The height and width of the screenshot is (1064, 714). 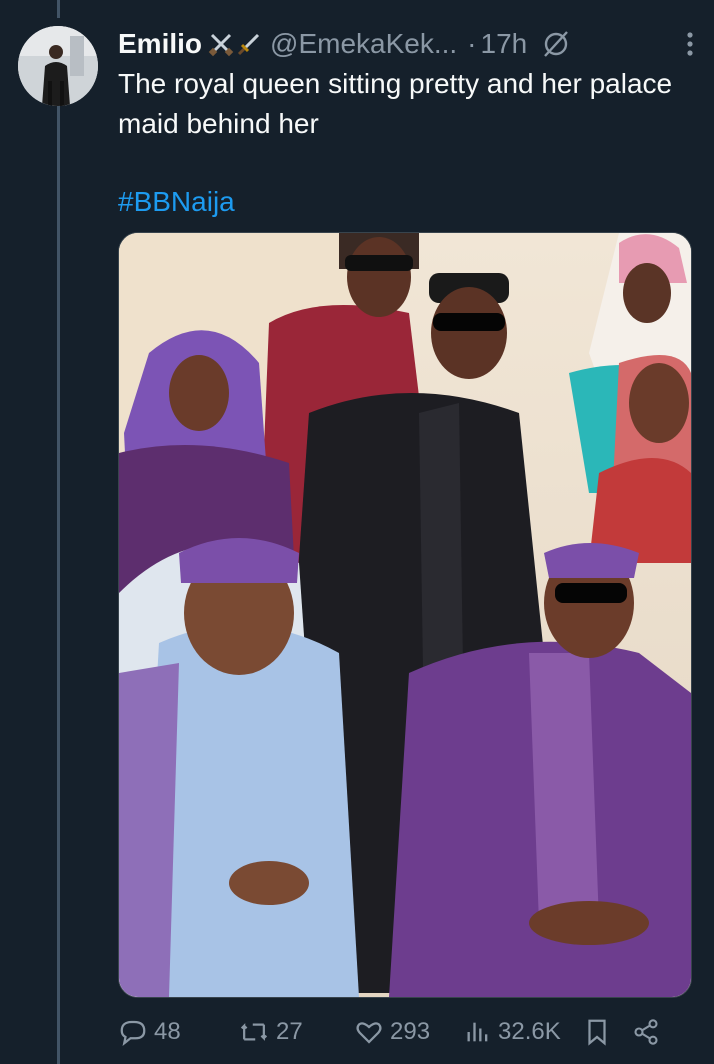 I want to click on views-icon, so click(x=477, y=1032).